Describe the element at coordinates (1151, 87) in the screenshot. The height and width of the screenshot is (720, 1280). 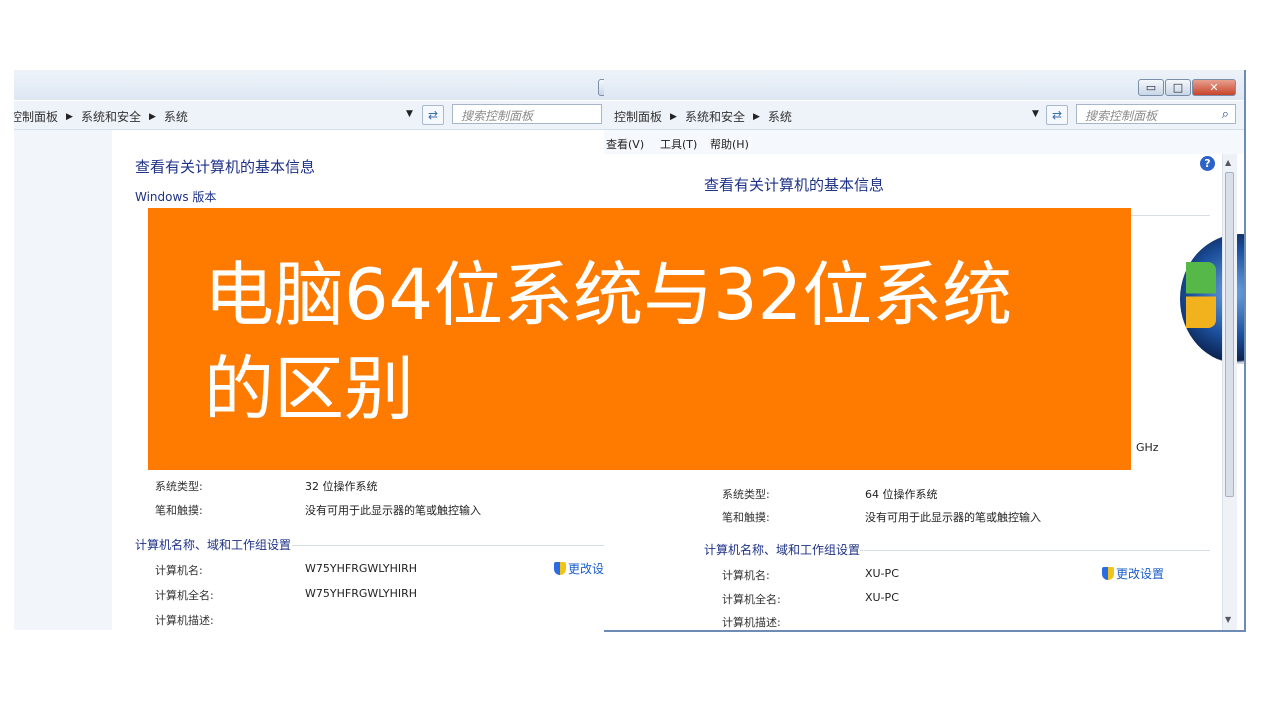
I see `minimize-button: ▭` at that location.